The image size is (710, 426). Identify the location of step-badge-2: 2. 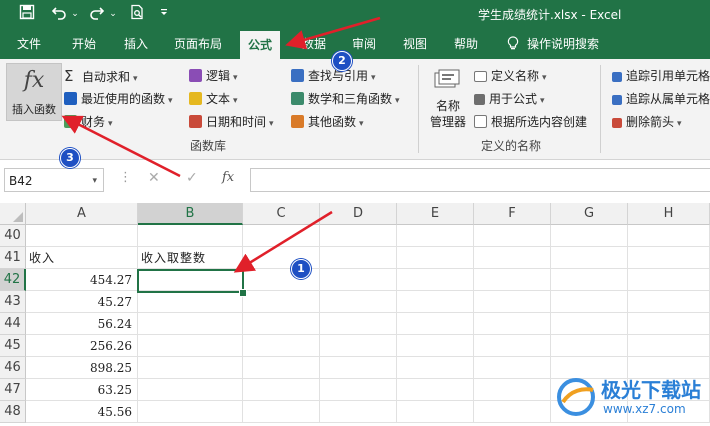
(342, 61).